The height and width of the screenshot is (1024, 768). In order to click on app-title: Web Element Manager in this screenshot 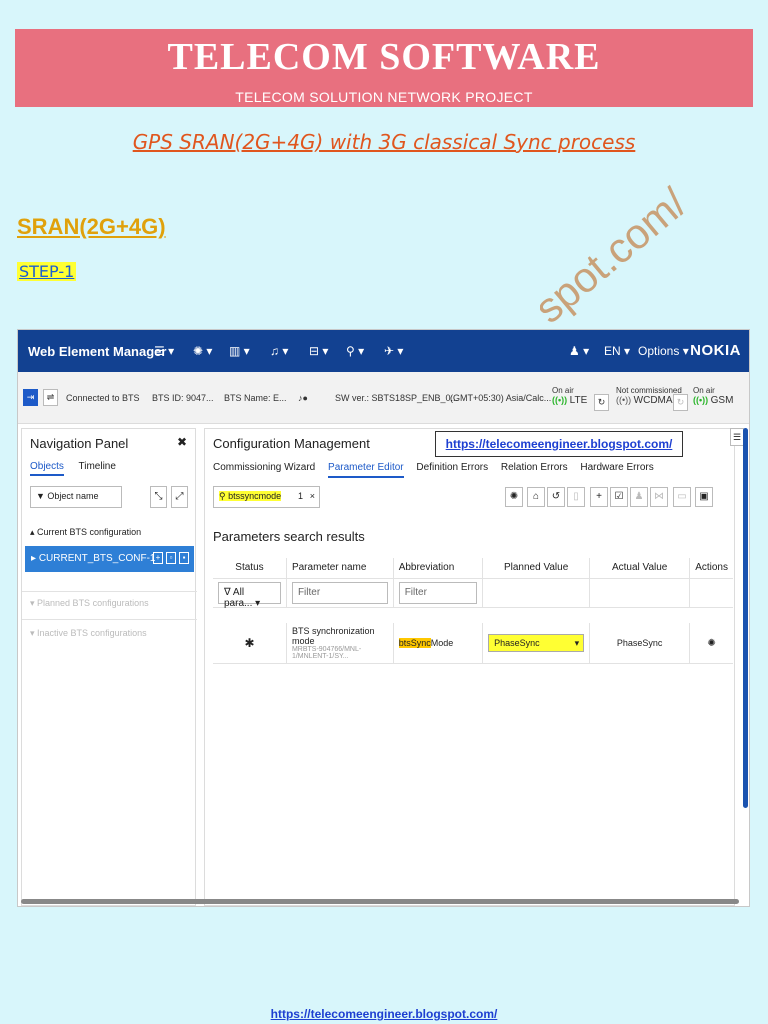, I will do `click(97, 351)`.